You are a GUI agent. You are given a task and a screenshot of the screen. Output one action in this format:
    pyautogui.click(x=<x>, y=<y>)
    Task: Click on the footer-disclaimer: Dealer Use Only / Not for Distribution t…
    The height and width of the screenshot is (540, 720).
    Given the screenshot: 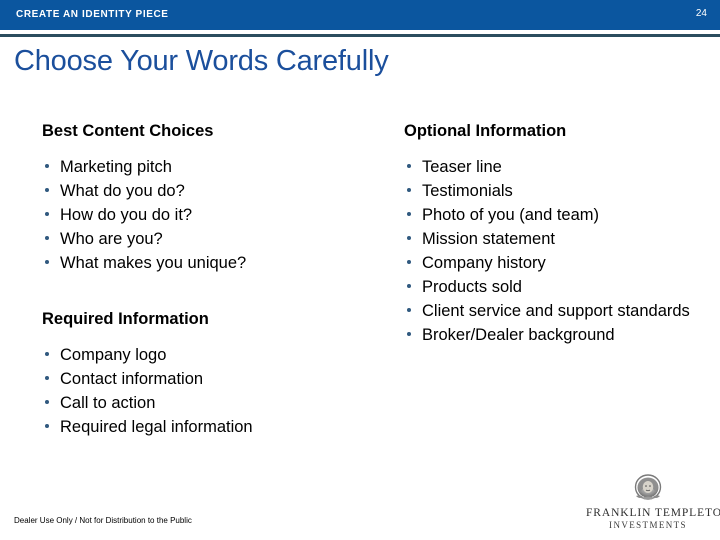 What is the action you would take?
    pyautogui.click(x=103, y=520)
    